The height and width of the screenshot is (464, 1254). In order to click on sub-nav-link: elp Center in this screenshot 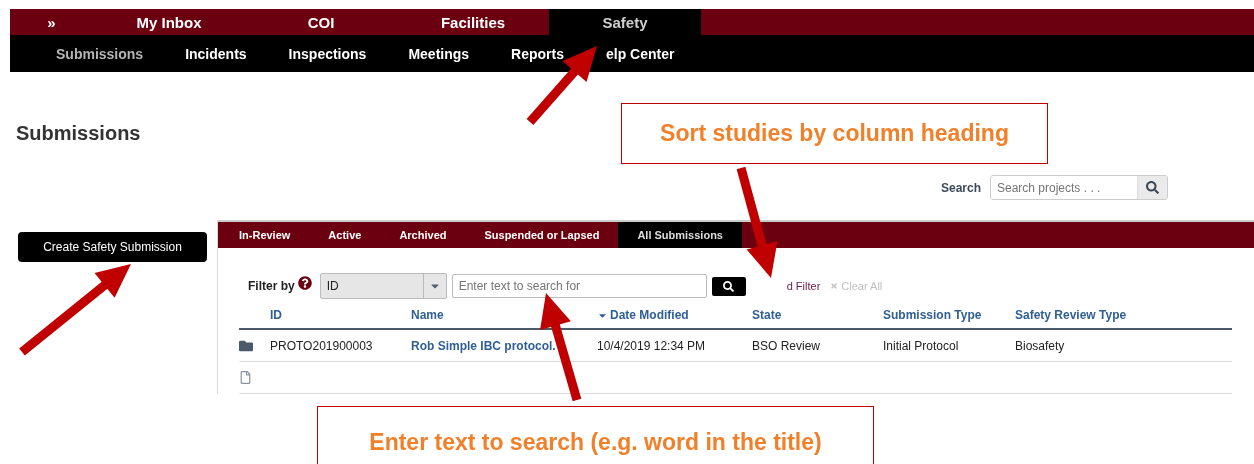, I will do `click(640, 53)`.